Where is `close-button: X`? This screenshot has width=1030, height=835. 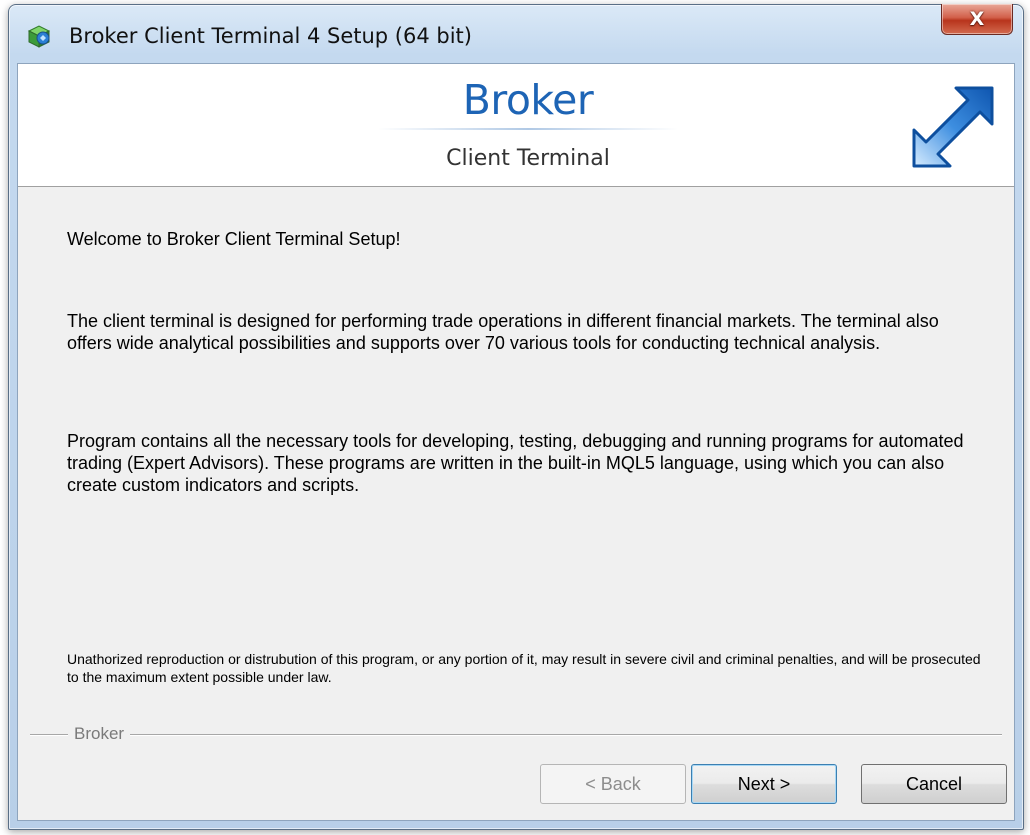
close-button: X is located at coordinates (977, 19).